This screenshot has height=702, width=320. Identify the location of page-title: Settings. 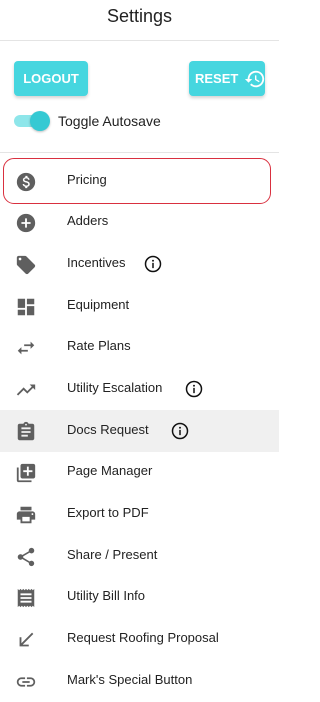
(139, 16).